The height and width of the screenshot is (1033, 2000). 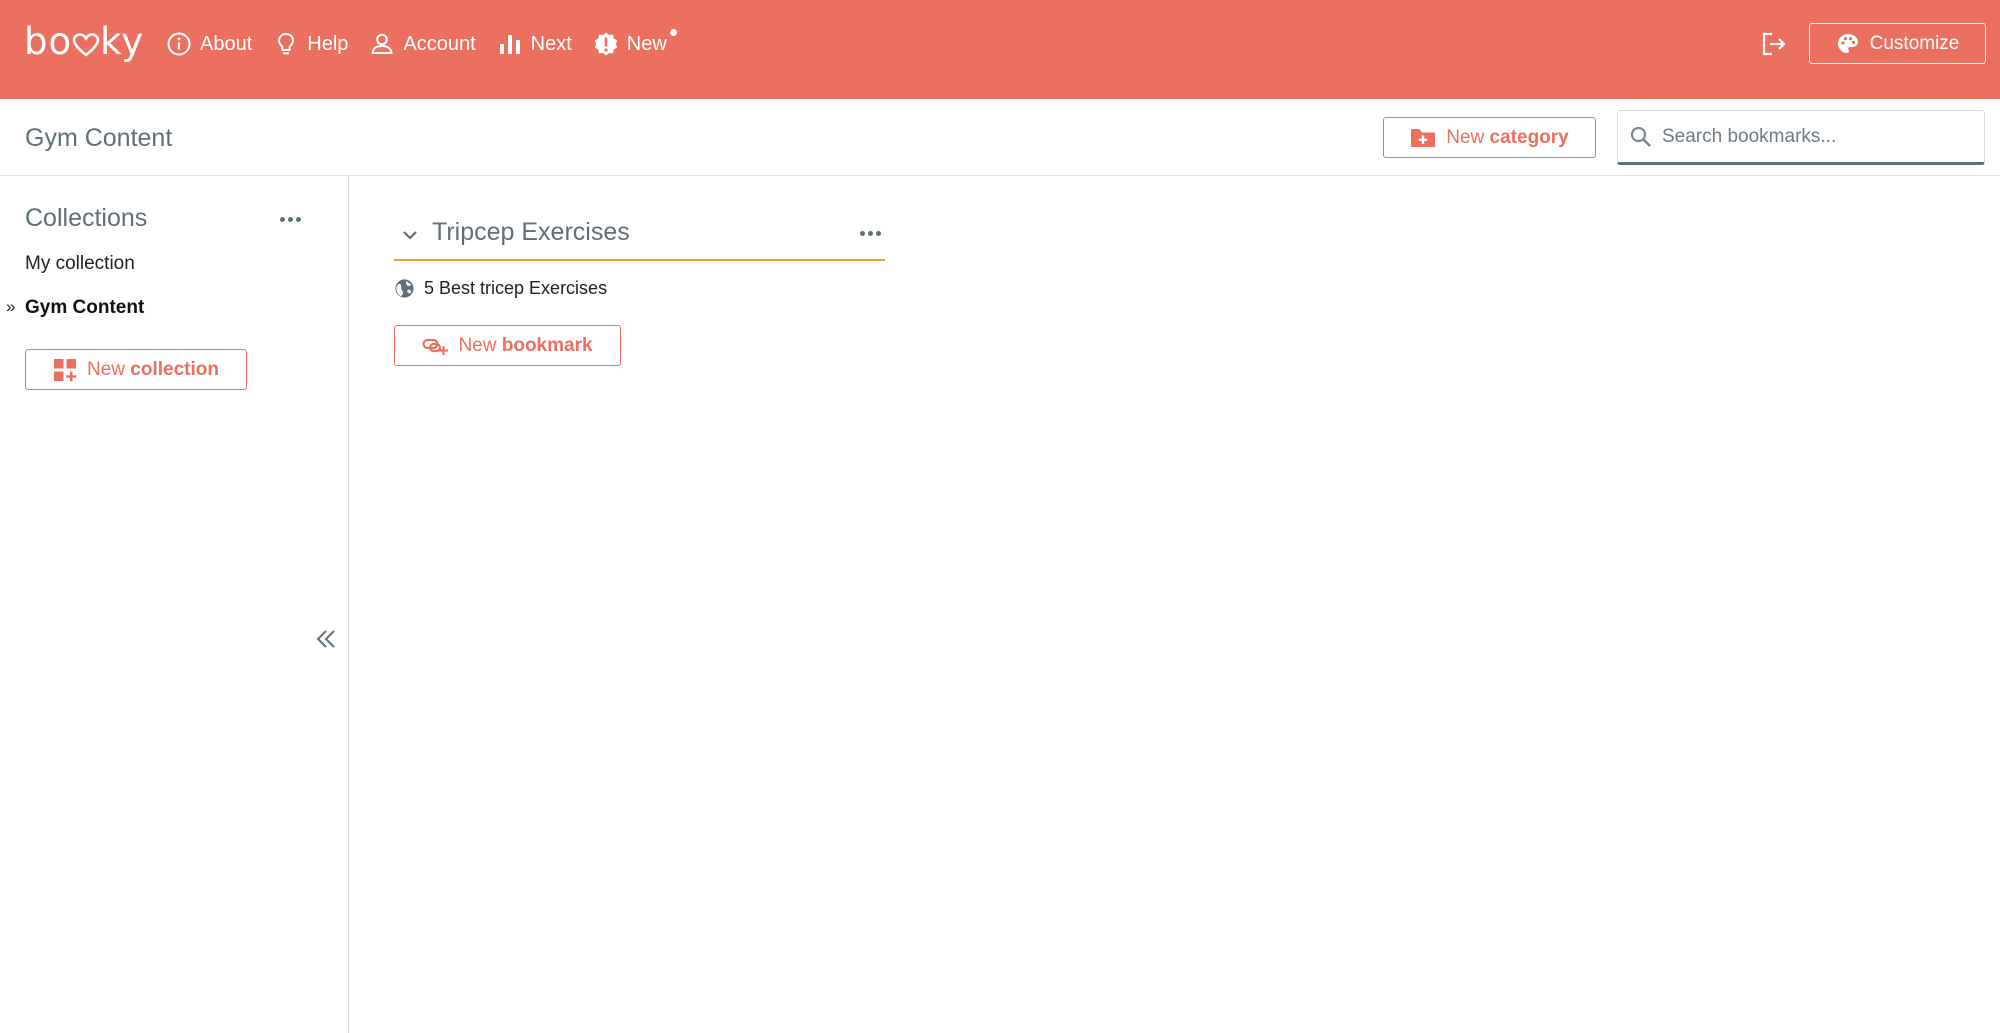 I want to click on nav-help-label: Help, so click(x=328, y=43).